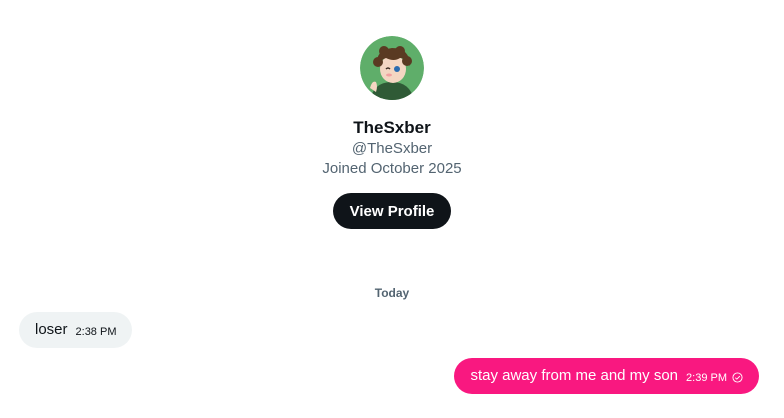 This screenshot has height=418, width=784. Describe the element at coordinates (737, 377) in the screenshot. I see `sent-check-icon` at that location.